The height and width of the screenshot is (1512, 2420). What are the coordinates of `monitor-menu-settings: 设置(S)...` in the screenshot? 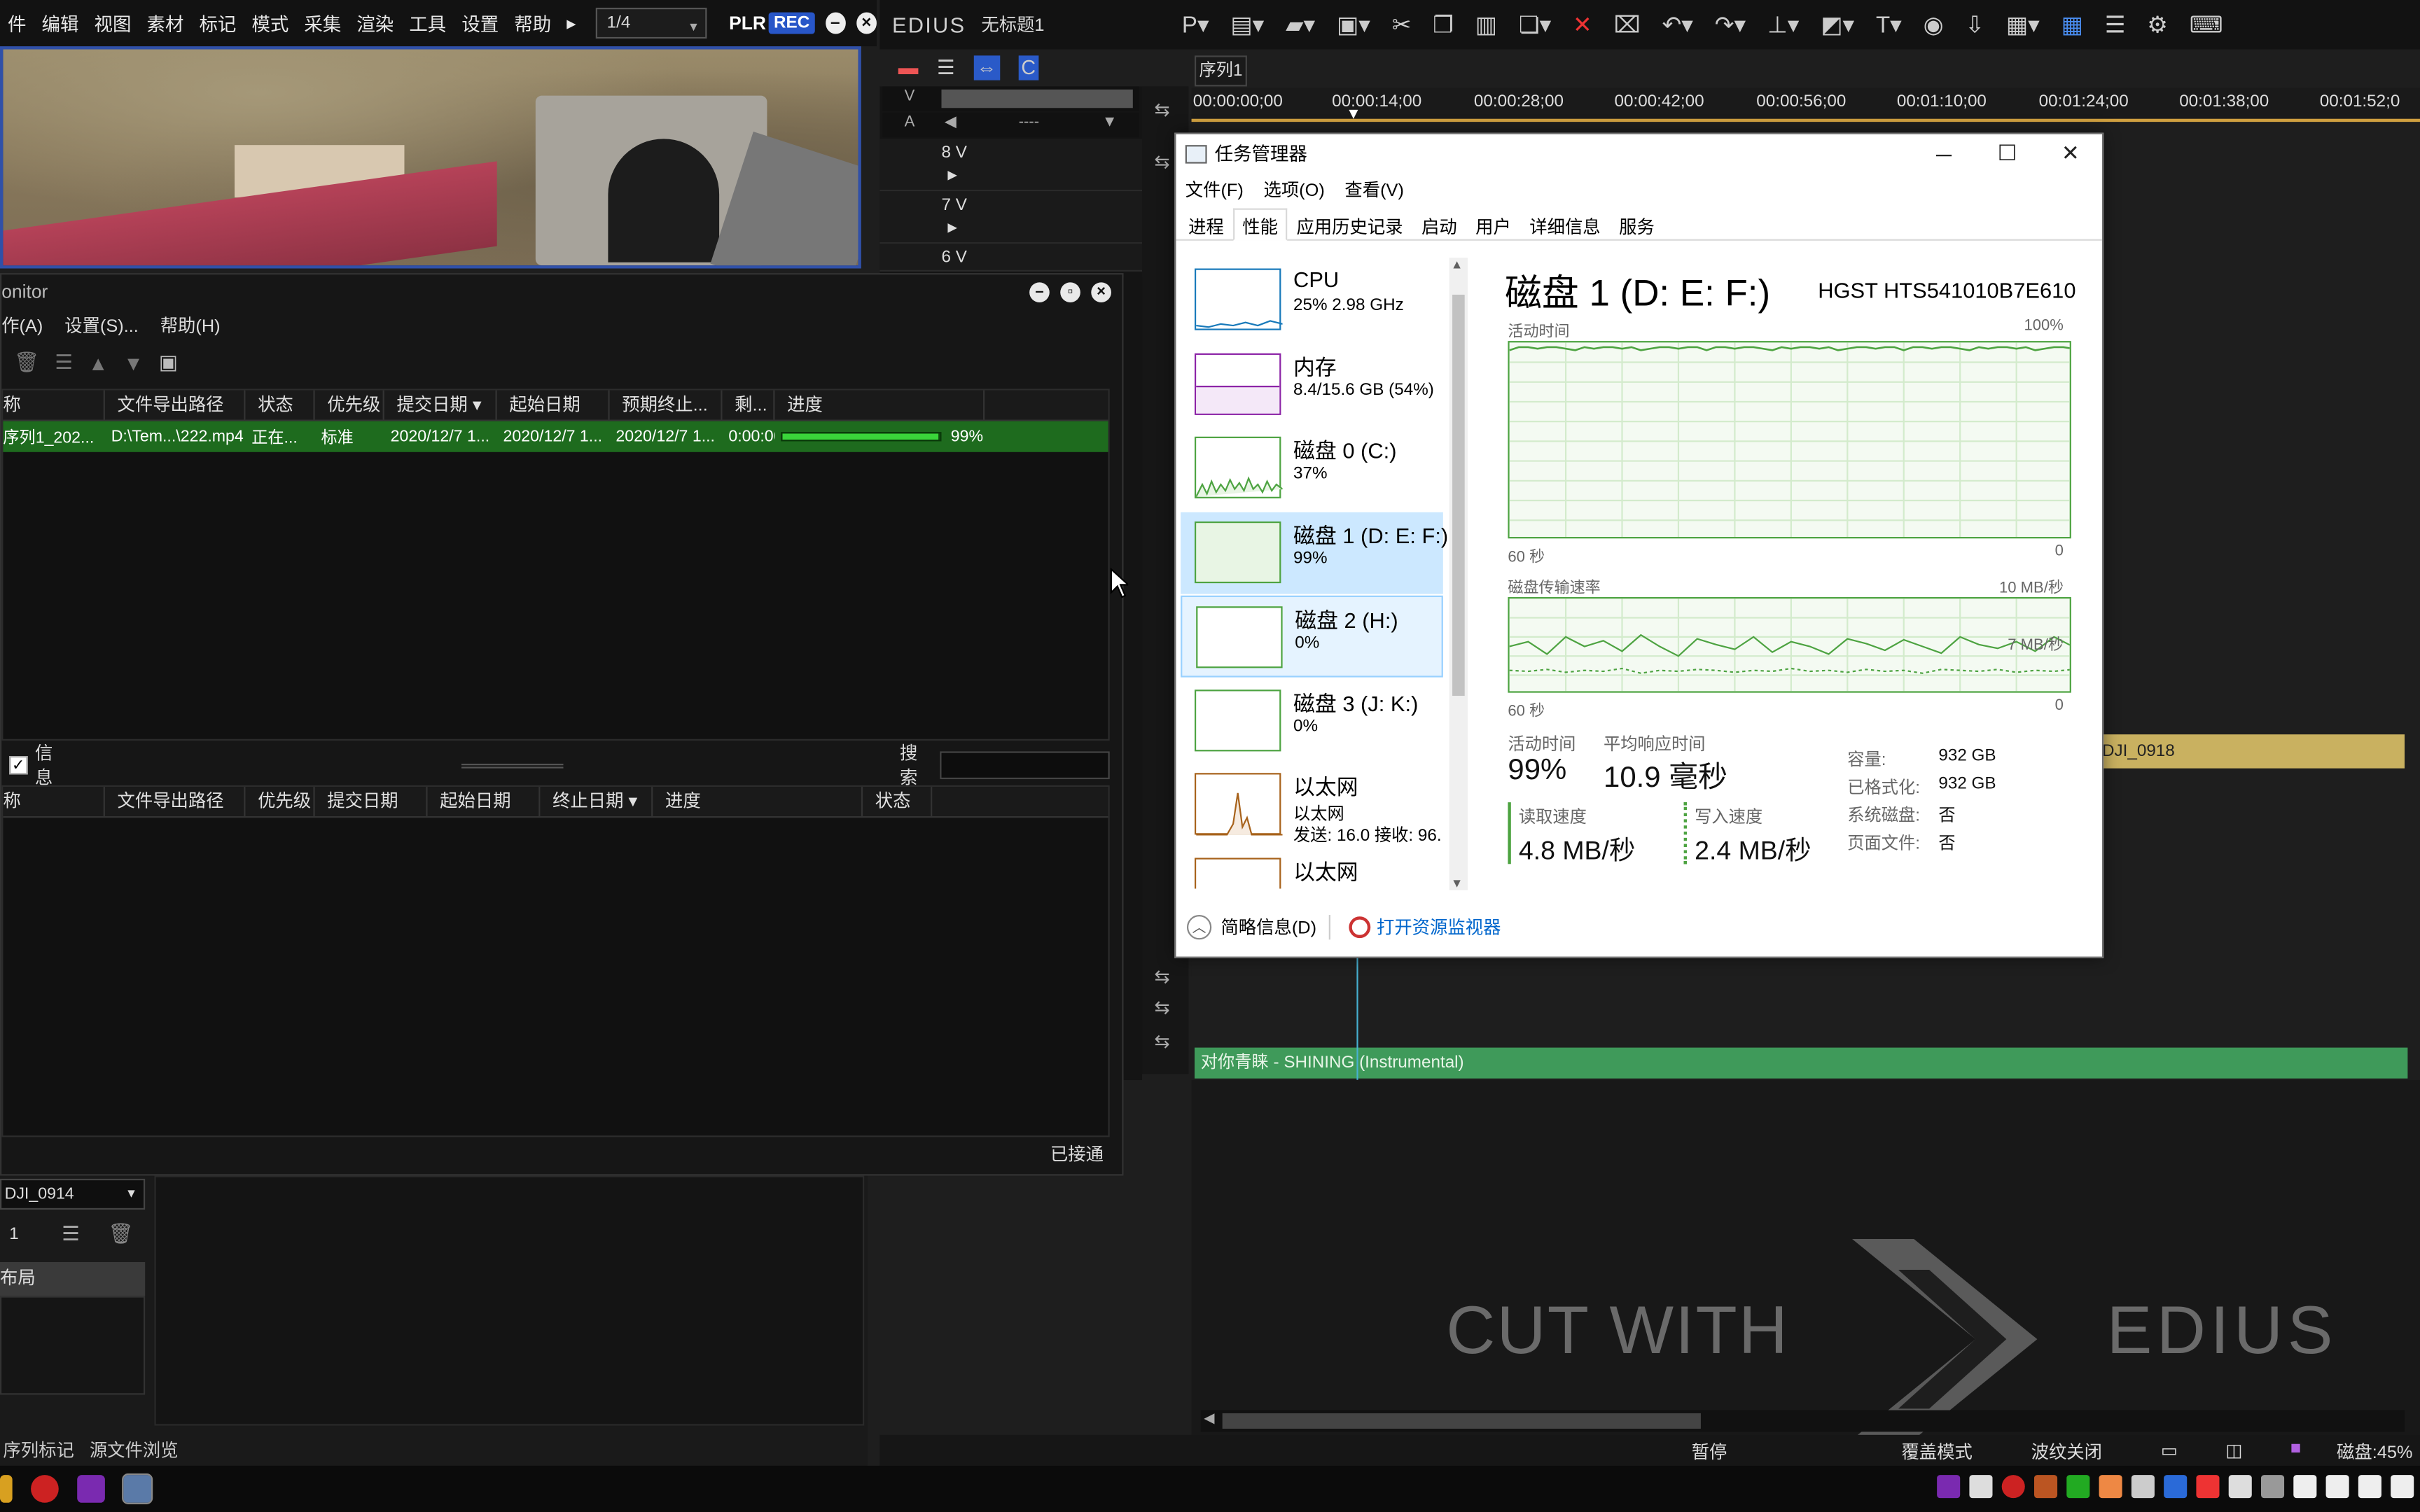 It's located at (101, 325).